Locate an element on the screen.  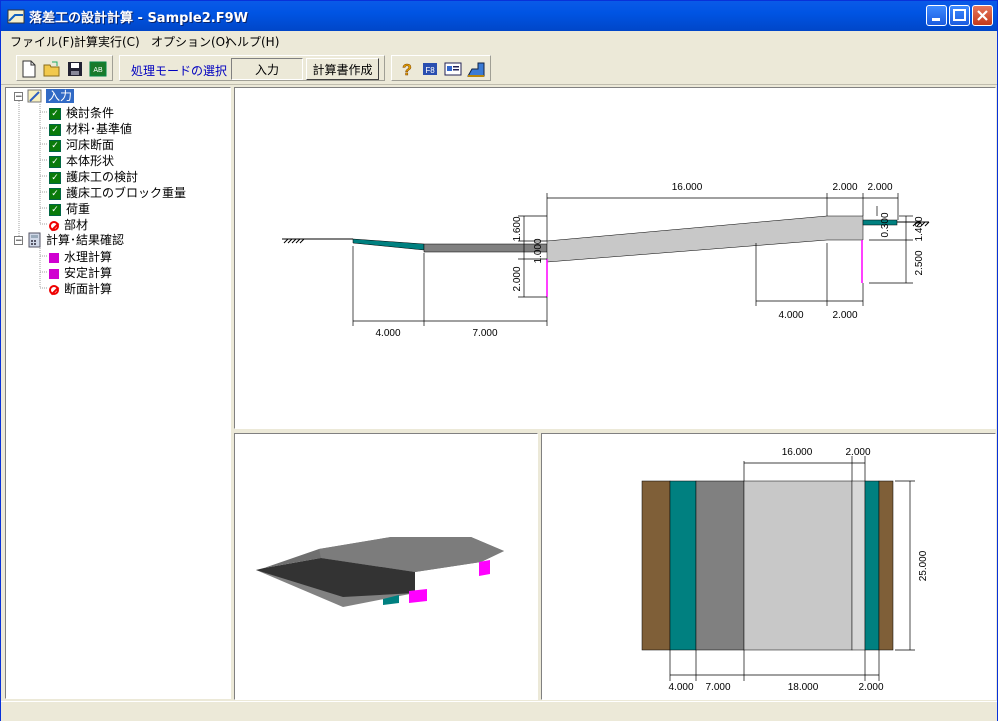
tree-item-label: 荷重 is located at coordinates (78, 209).